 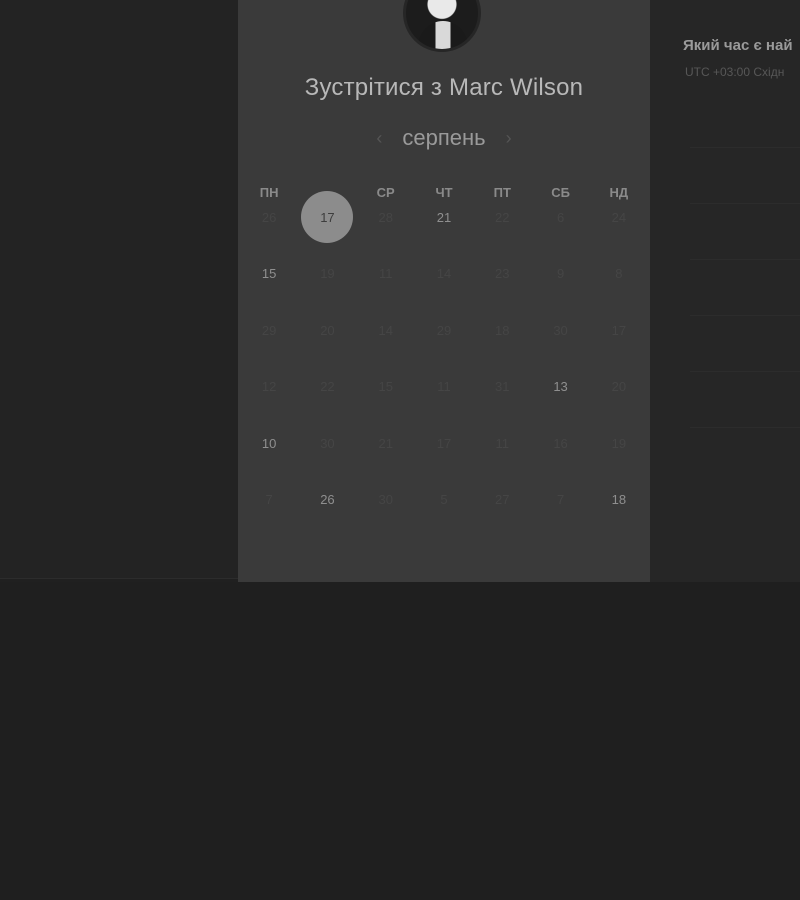 I want to click on day-cell: 28, so click(x=386, y=217).